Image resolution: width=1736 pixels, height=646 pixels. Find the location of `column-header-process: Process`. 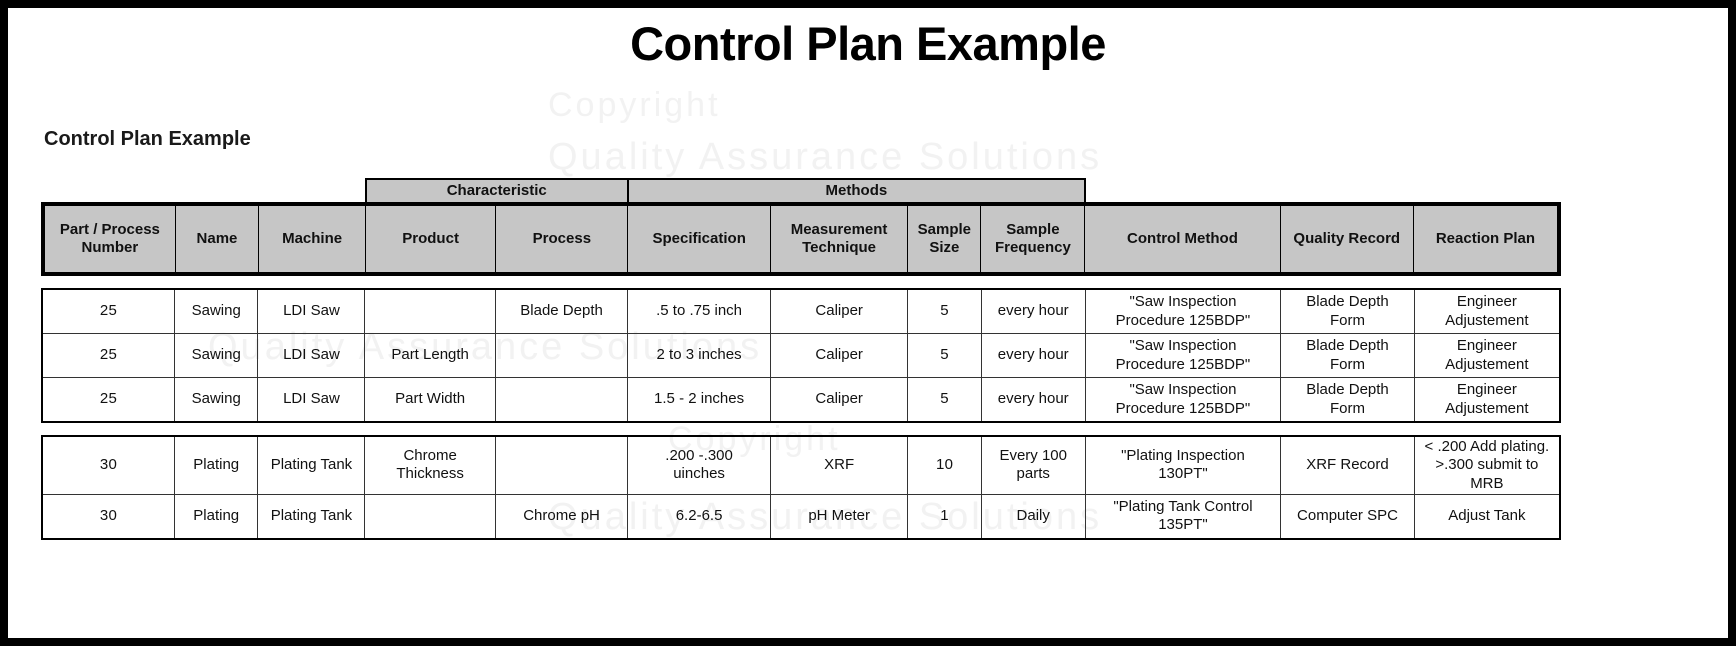

column-header-process: Process is located at coordinates (562, 239).